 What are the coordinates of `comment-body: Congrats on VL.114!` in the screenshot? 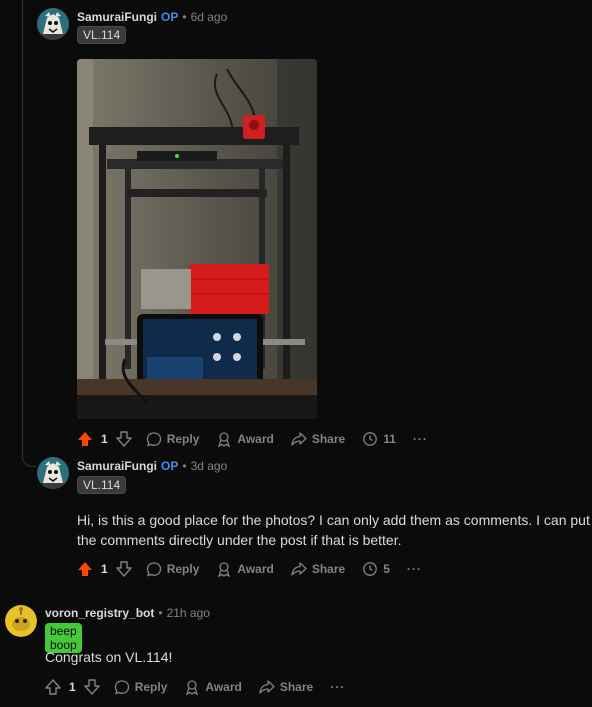 It's located at (109, 657).